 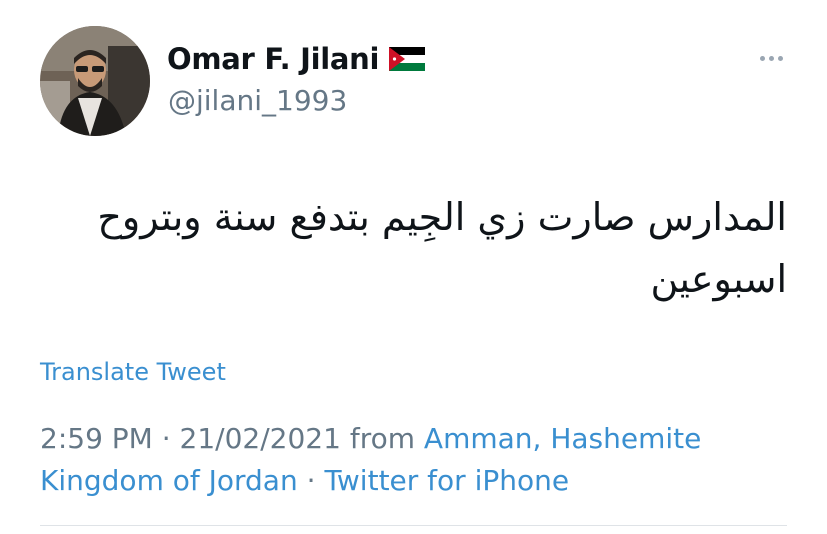 What do you see at coordinates (446, 480) in the screenshot?
I see `tweet-client-link: Twitter for iPhone` at bounding box center [446, 480].